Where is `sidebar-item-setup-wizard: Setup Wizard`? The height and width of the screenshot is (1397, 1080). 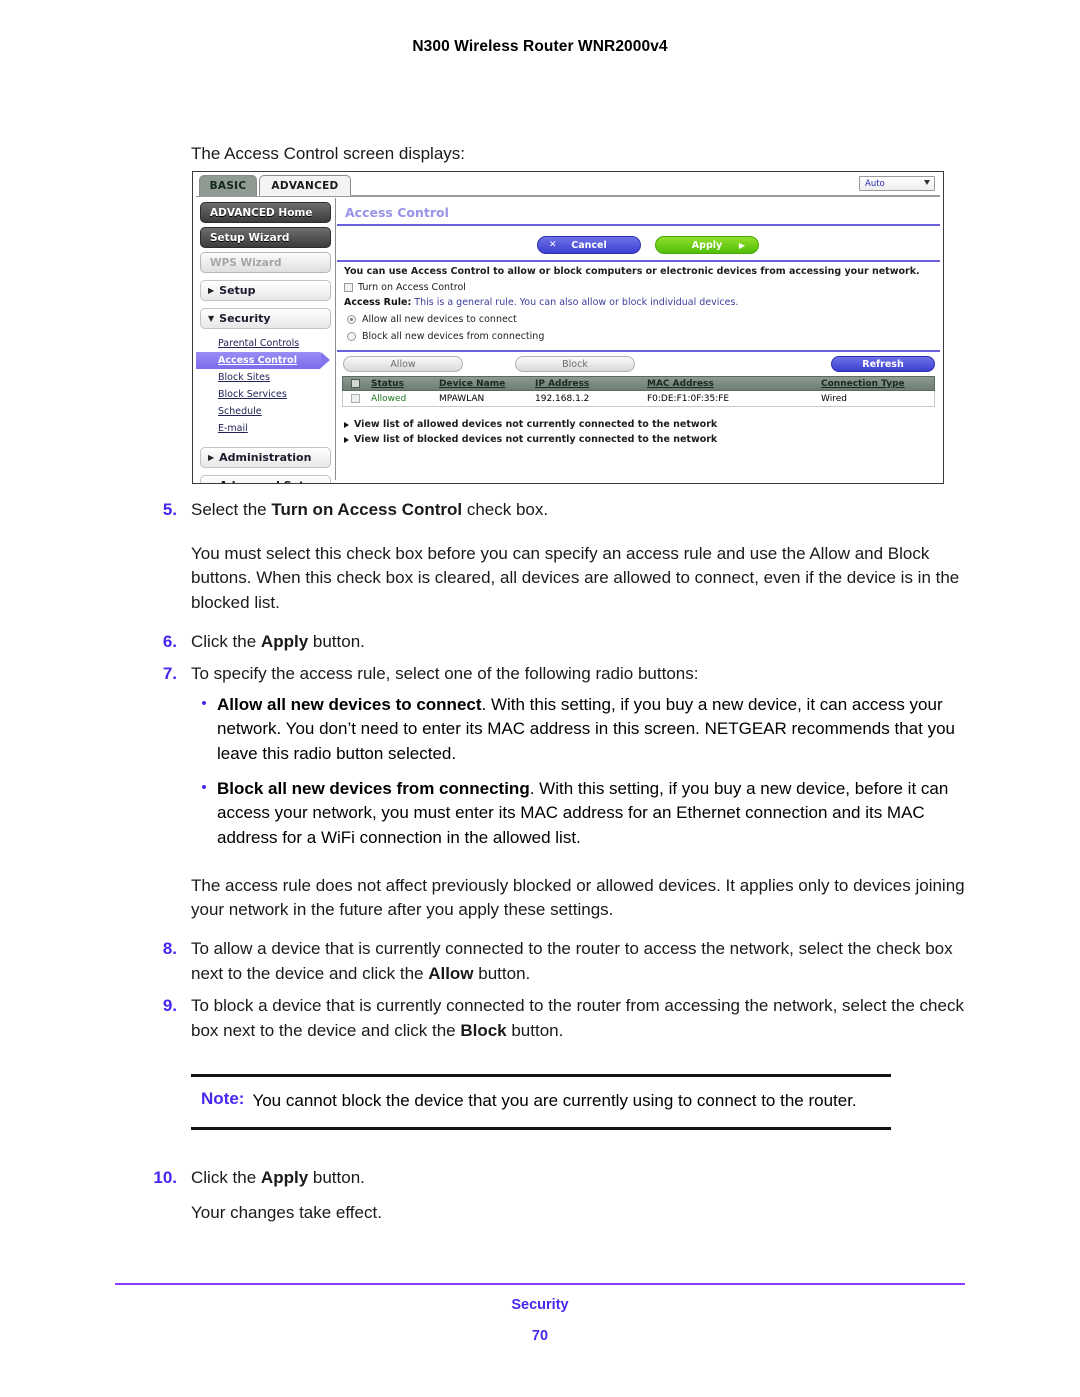
sidebar-item-setup-wizard: Setup Wizard is located at coordinates (265, 237).